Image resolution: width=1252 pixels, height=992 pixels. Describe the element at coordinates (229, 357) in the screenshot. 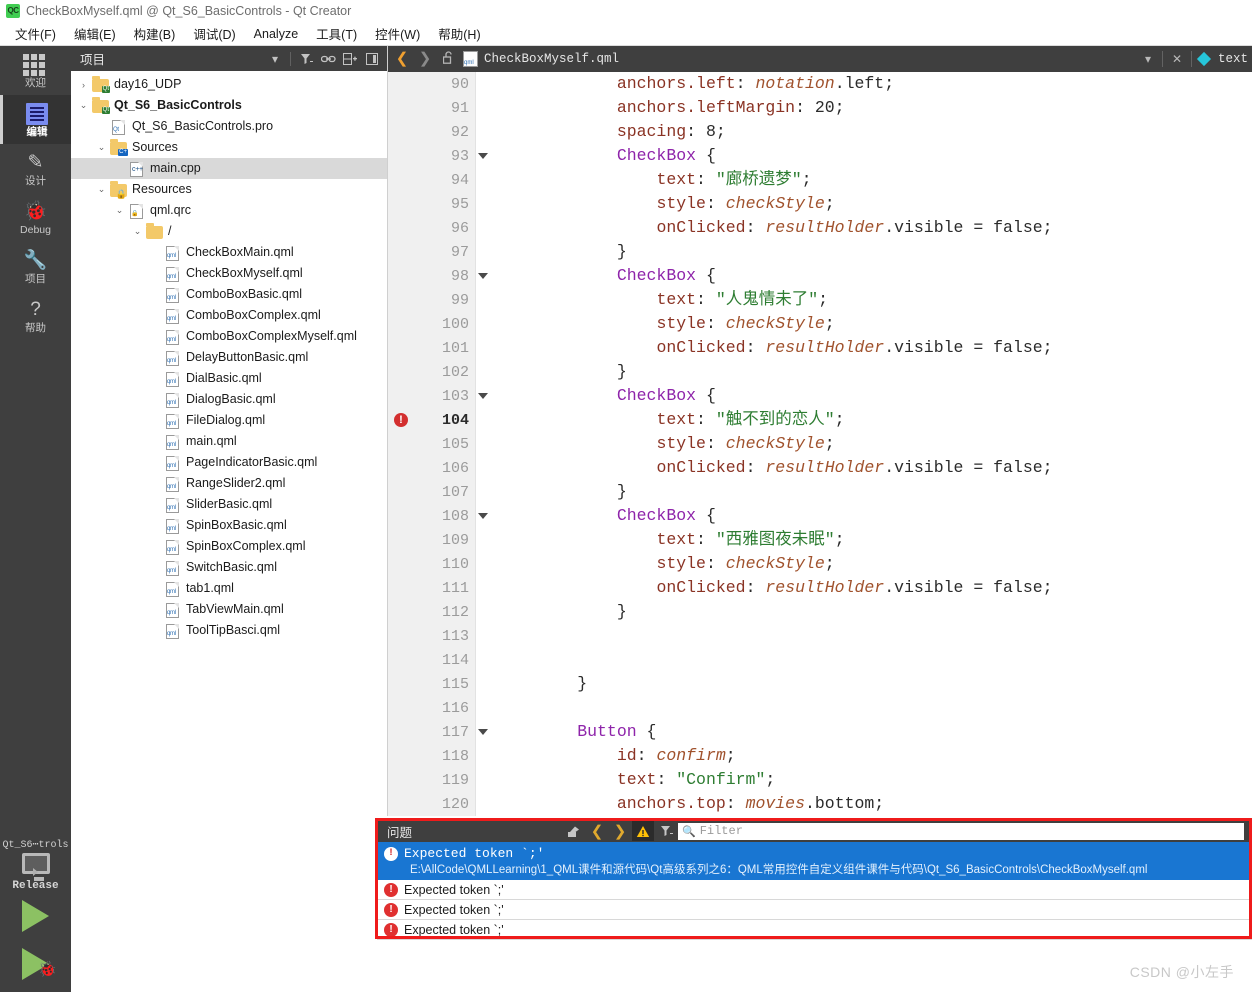

I see `tree-item: qml DelayButtonBasic.qml` at that location.